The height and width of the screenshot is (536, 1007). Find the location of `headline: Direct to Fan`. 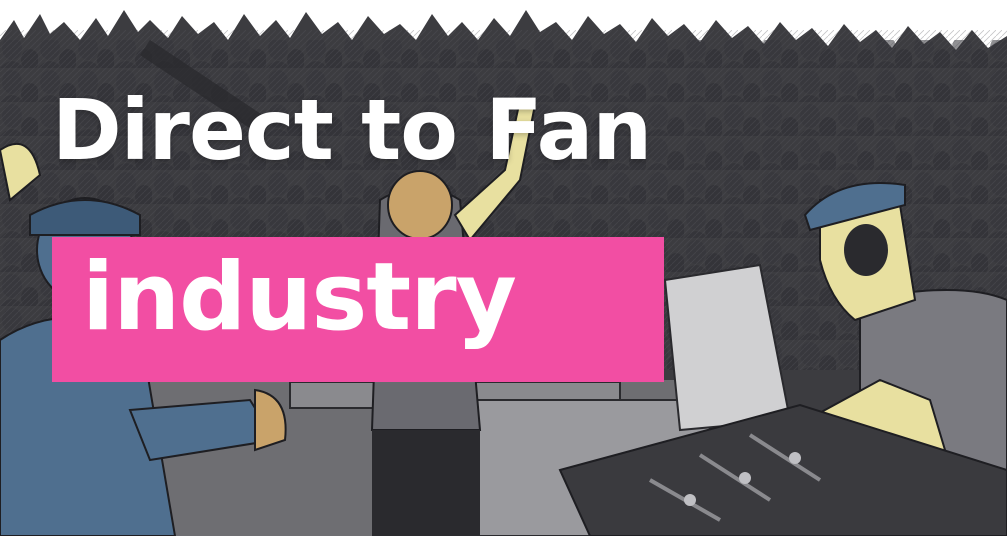

headline: Direct to Fan is located at coordinates (352, 130).